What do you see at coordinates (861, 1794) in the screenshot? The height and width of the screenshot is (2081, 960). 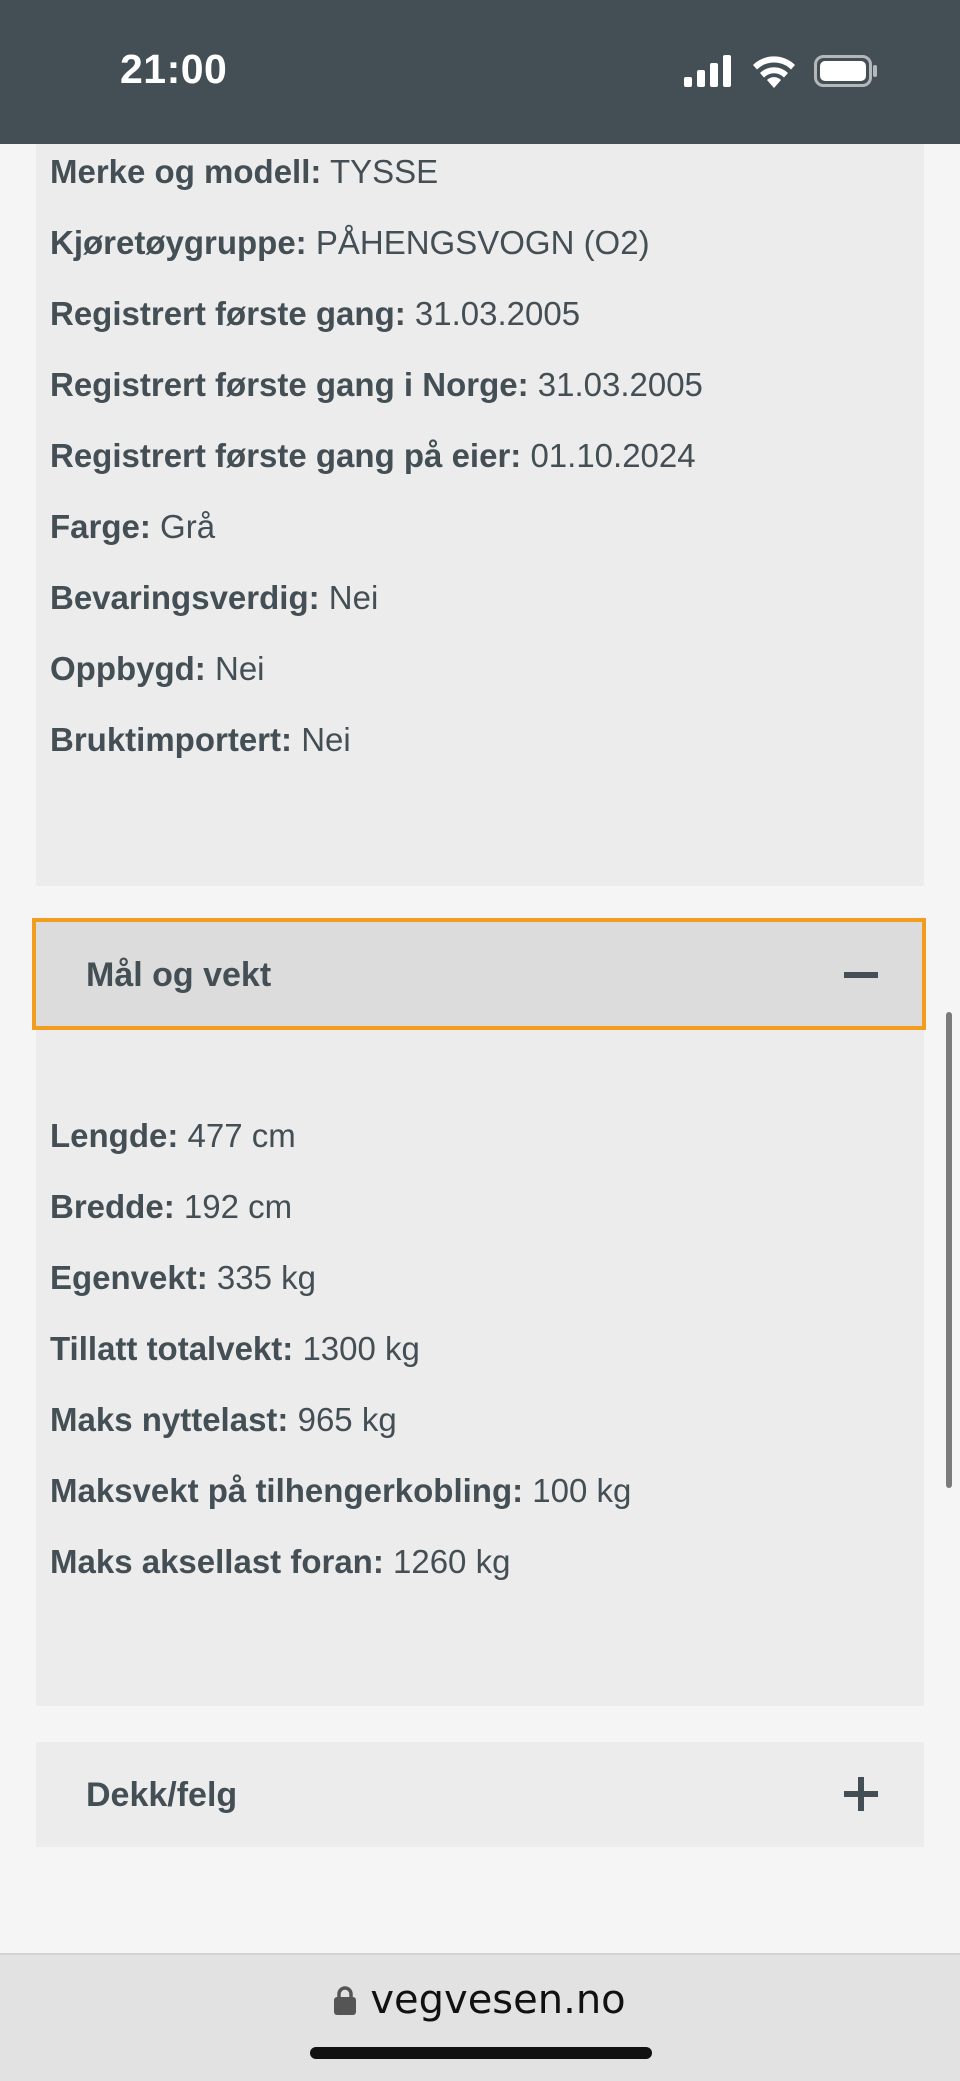 I see `expand-plus-icon` at bounding box center [861, 1794].